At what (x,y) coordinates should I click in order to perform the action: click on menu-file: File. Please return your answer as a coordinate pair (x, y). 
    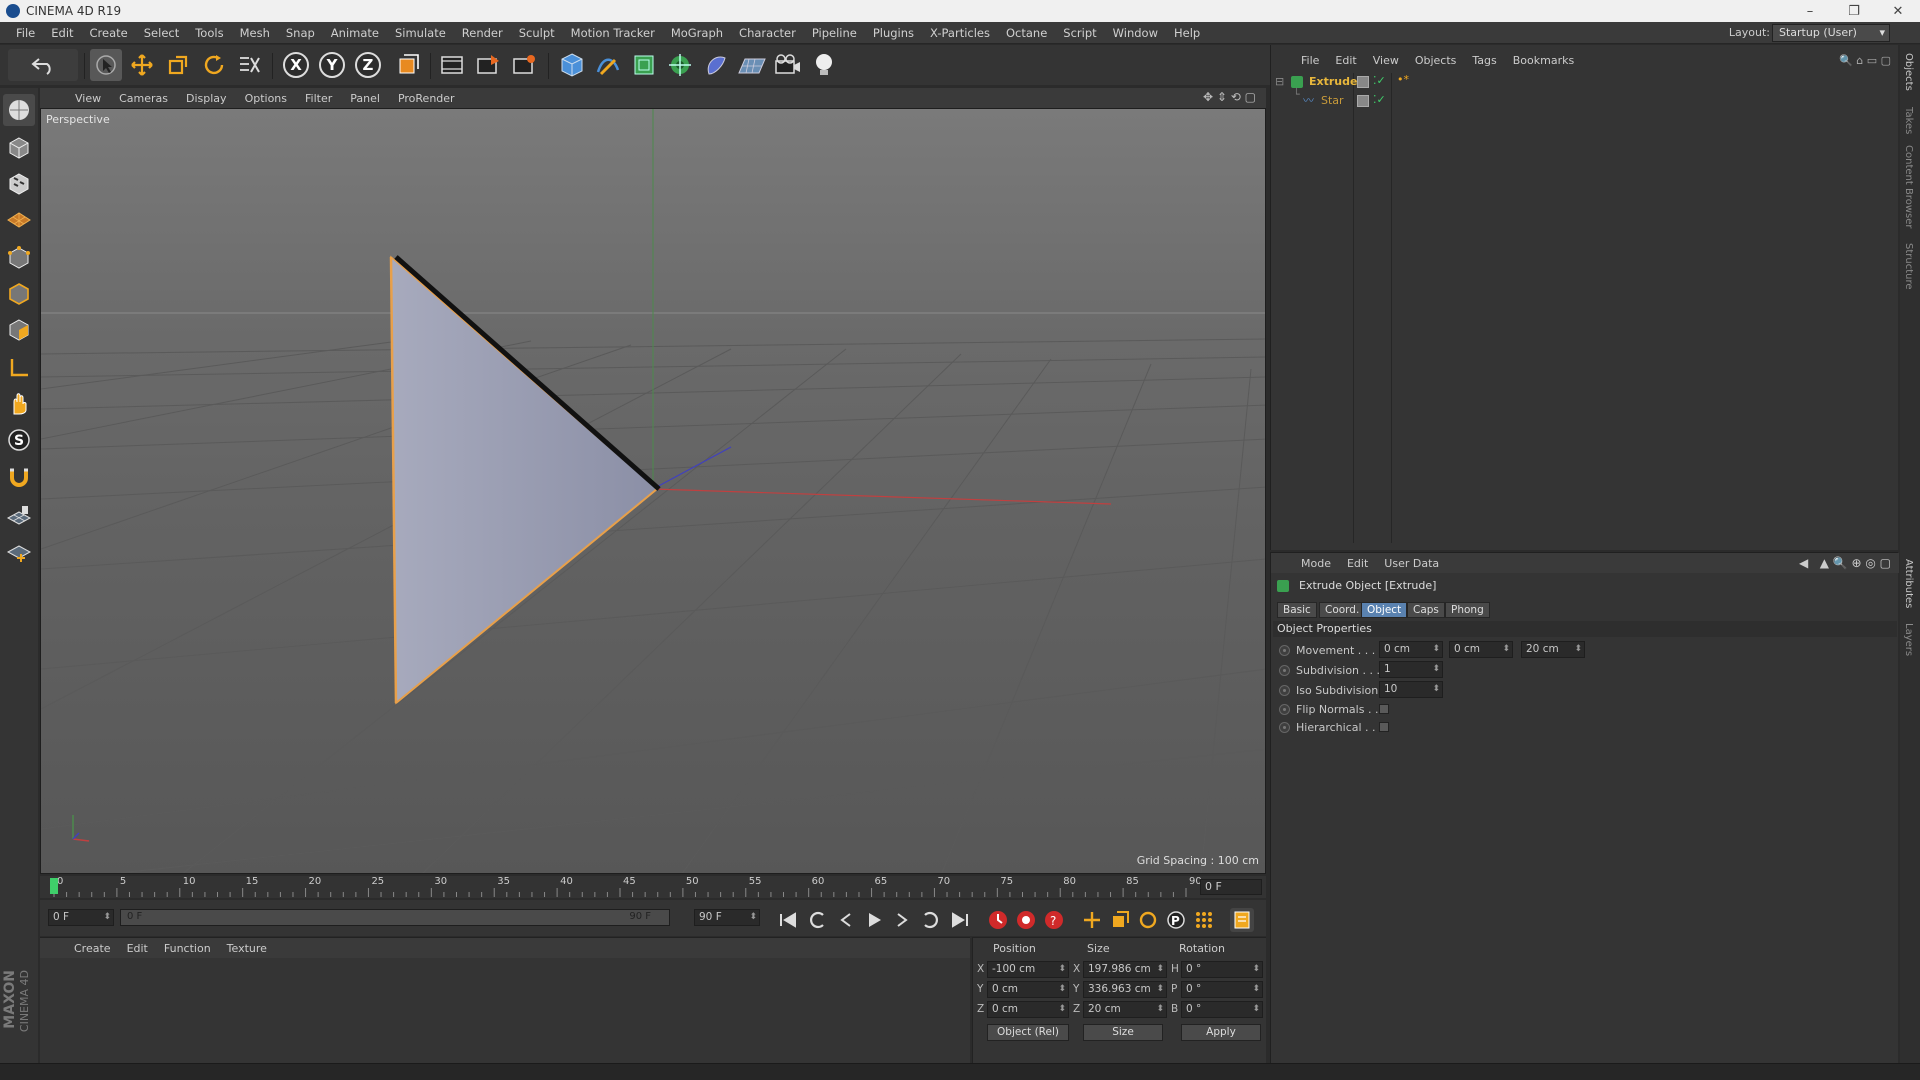
    Looking at the image, I should click on (25, 33).